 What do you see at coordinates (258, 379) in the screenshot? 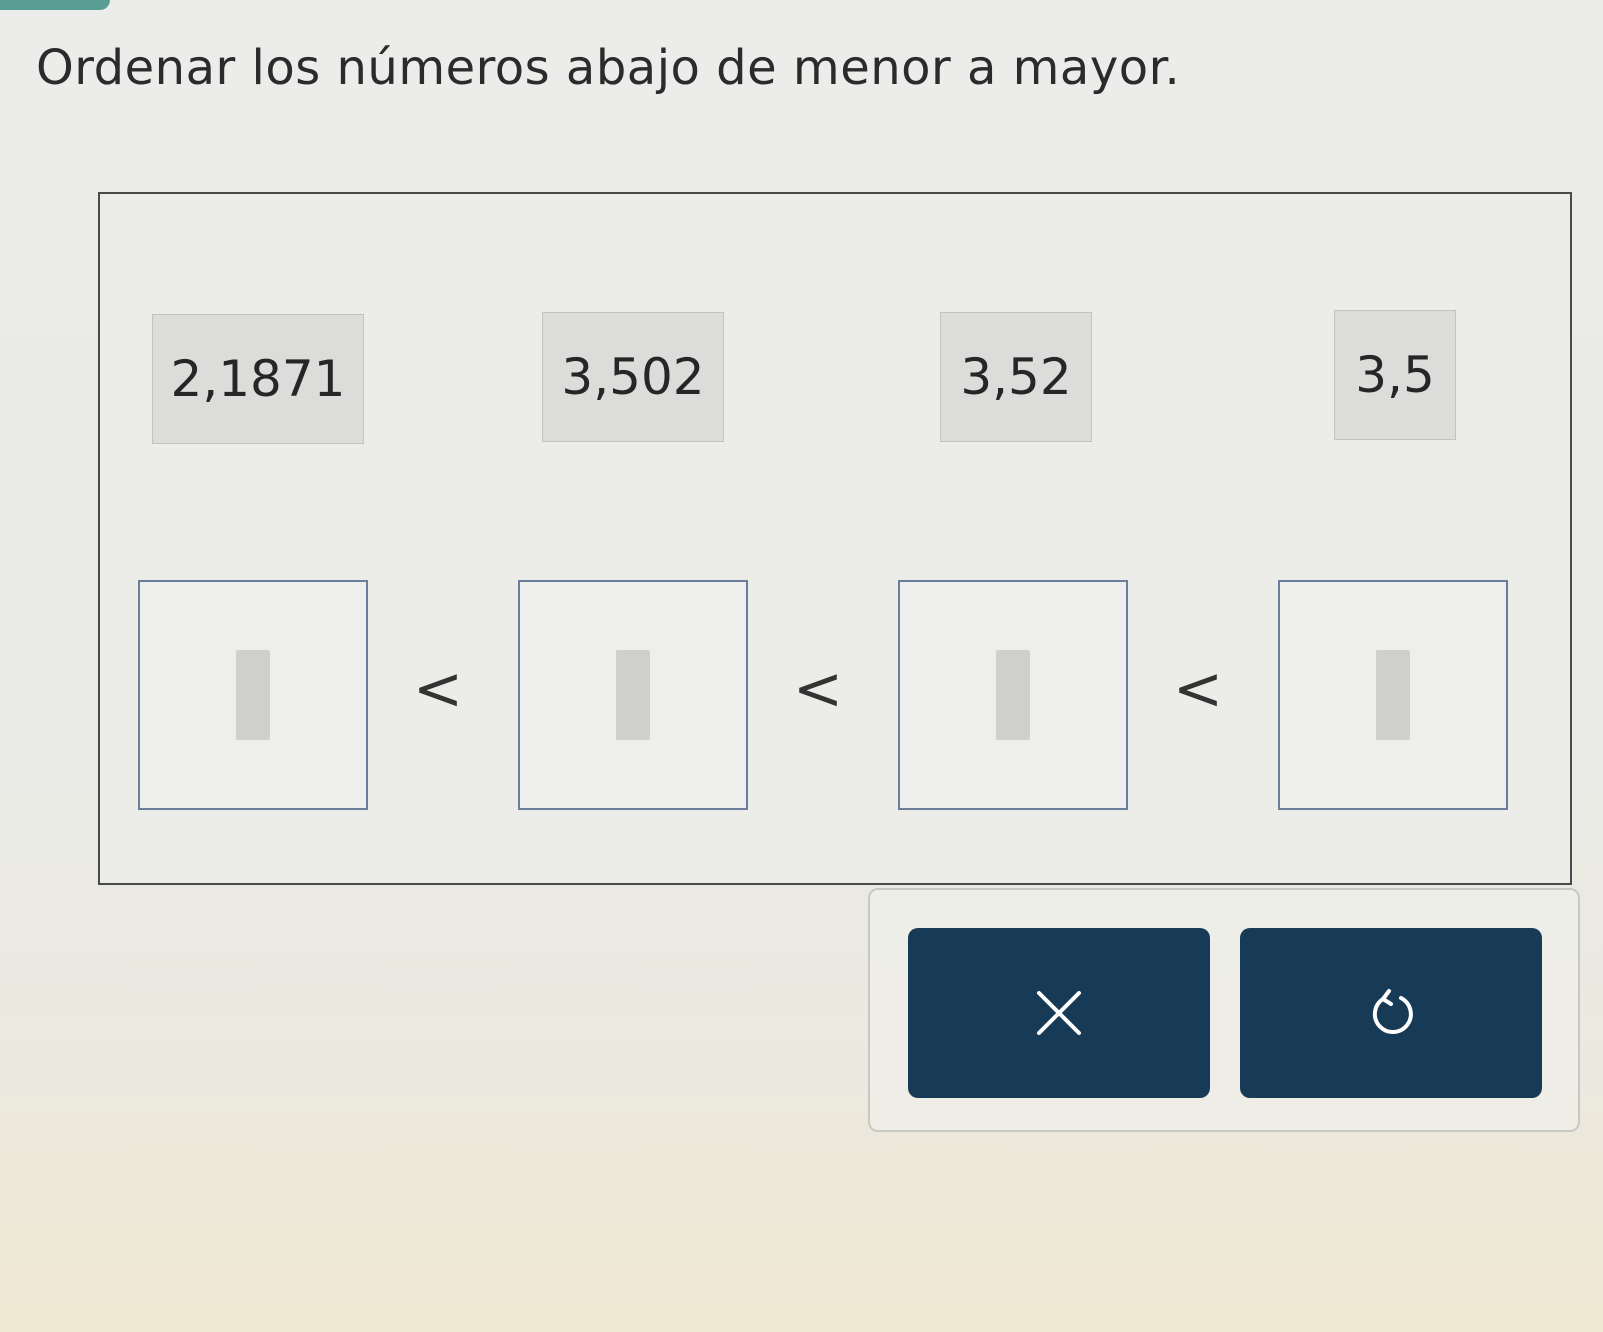
I see `number-tile: 2,1871` at bounding box center [258, 379].